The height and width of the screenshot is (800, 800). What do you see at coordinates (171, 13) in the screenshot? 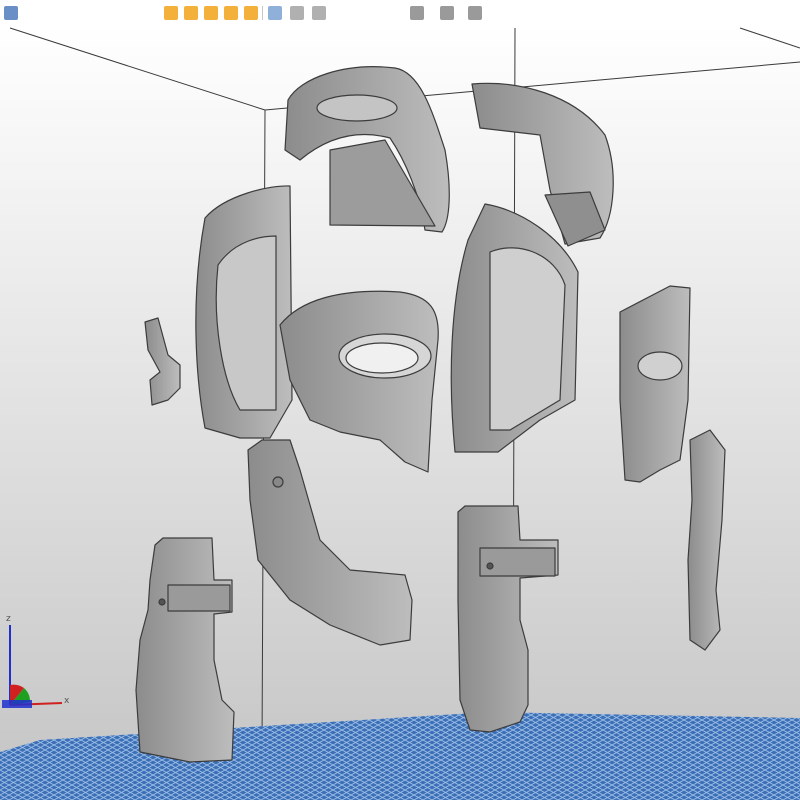
I see `open-icon` at bounding box center [171, 13].